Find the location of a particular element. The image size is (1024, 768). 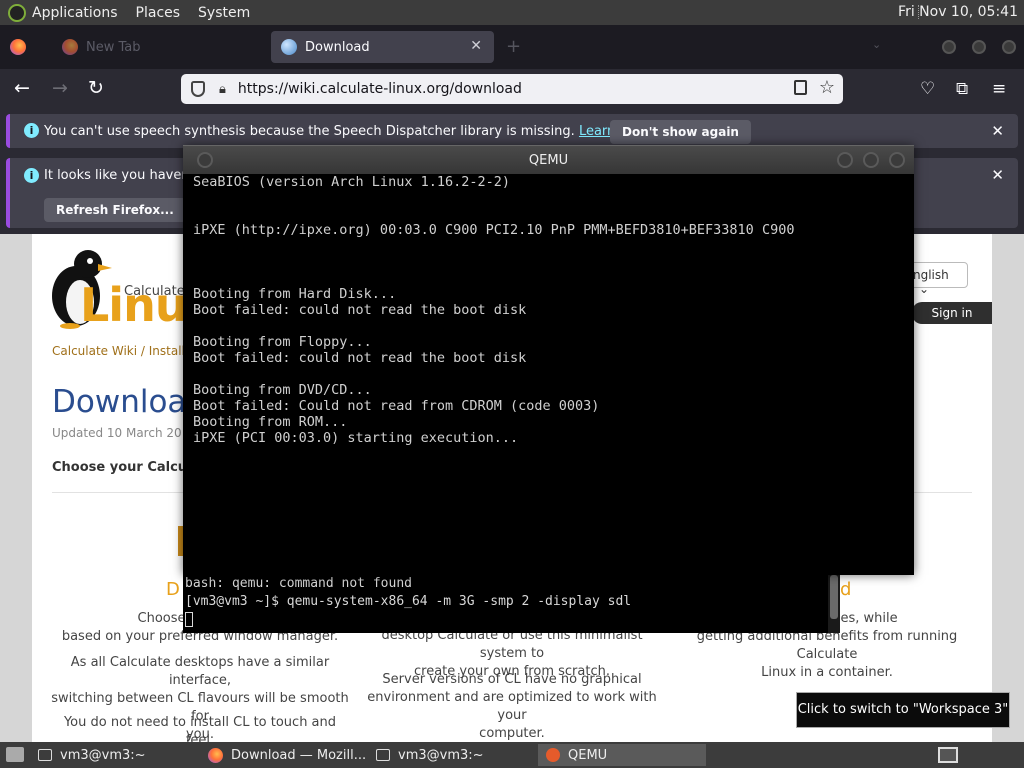

task-label: QEMU is located at coordinates (588, 755).